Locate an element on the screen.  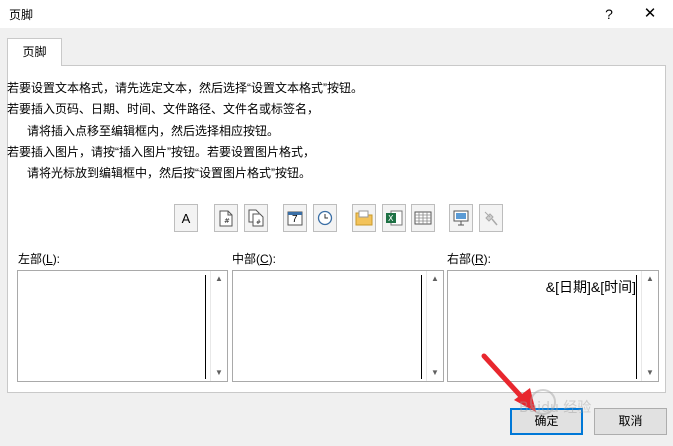
insert-picture-icon is located at coordinates (461, 218).